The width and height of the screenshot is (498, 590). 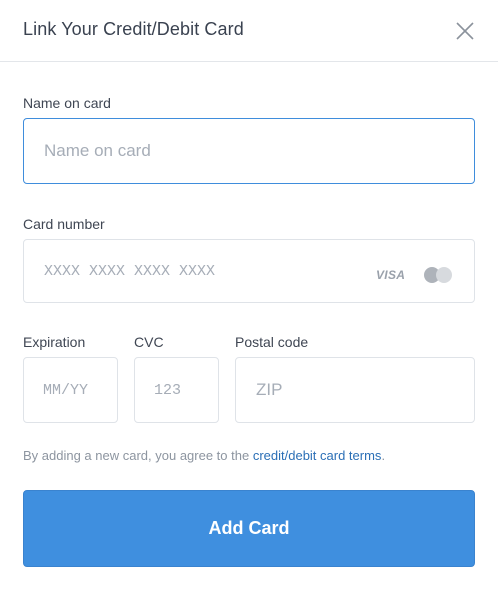 I want to click on expiration-input, so click(x=70, y=390).